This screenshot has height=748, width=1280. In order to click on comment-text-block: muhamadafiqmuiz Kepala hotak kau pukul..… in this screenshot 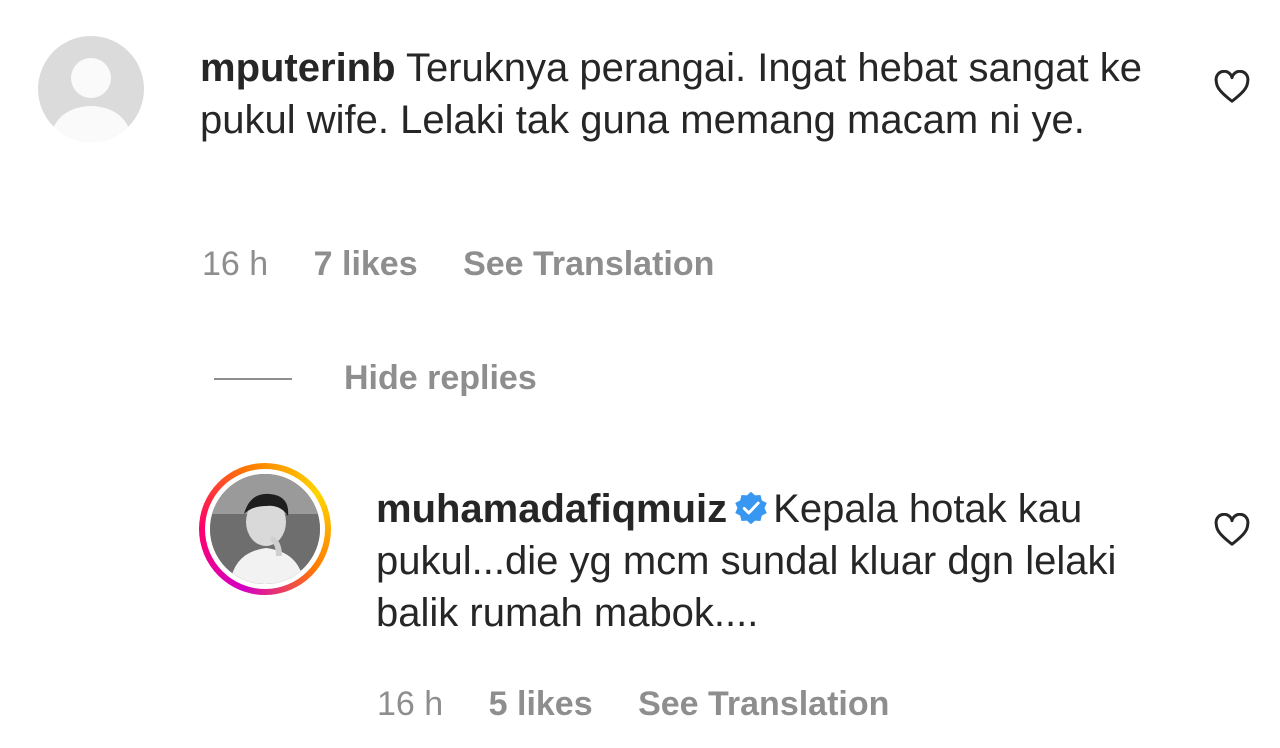, I will do `click(771, 561)`.